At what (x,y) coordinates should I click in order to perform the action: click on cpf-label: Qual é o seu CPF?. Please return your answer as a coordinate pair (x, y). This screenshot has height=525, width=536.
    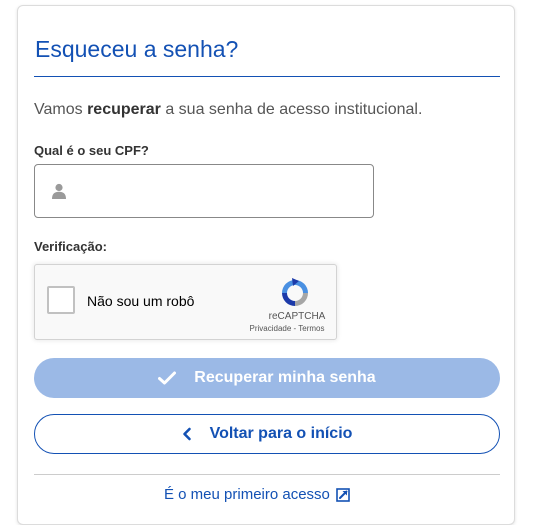
    Looking at the image, I should click on (91, 150).